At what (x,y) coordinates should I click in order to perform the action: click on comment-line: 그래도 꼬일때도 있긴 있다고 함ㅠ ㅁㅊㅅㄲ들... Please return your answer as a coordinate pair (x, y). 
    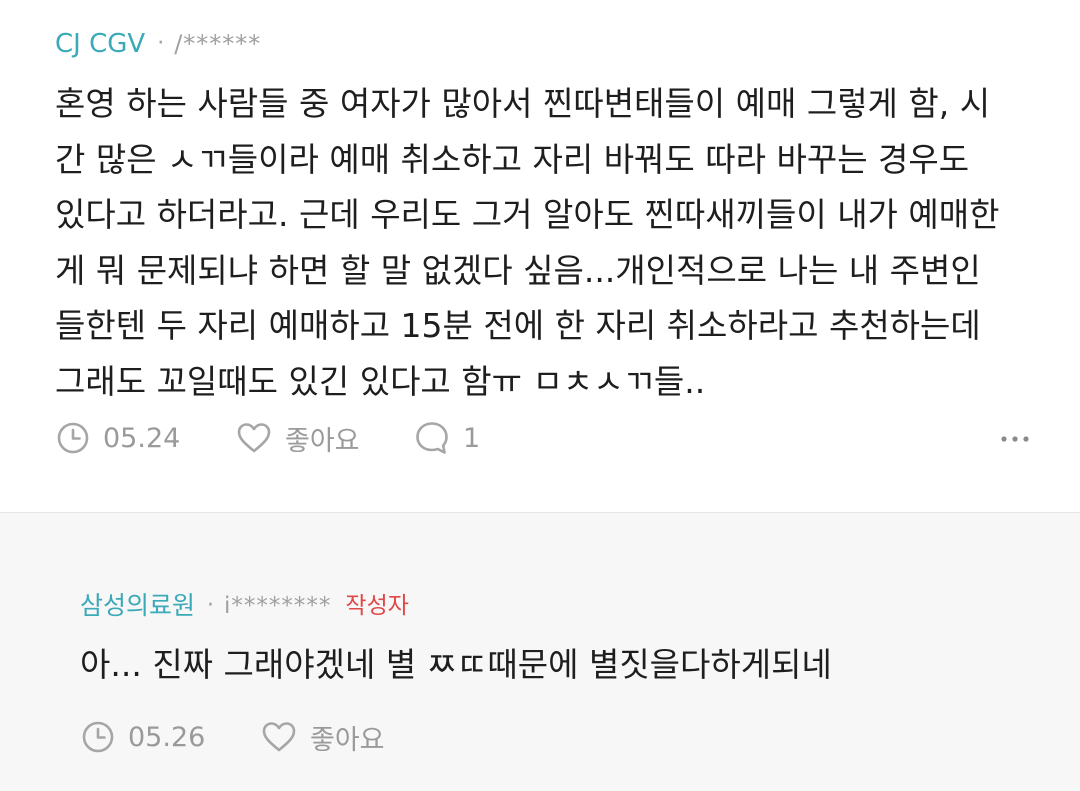
    Looking at the image, I should click on (380, 381).